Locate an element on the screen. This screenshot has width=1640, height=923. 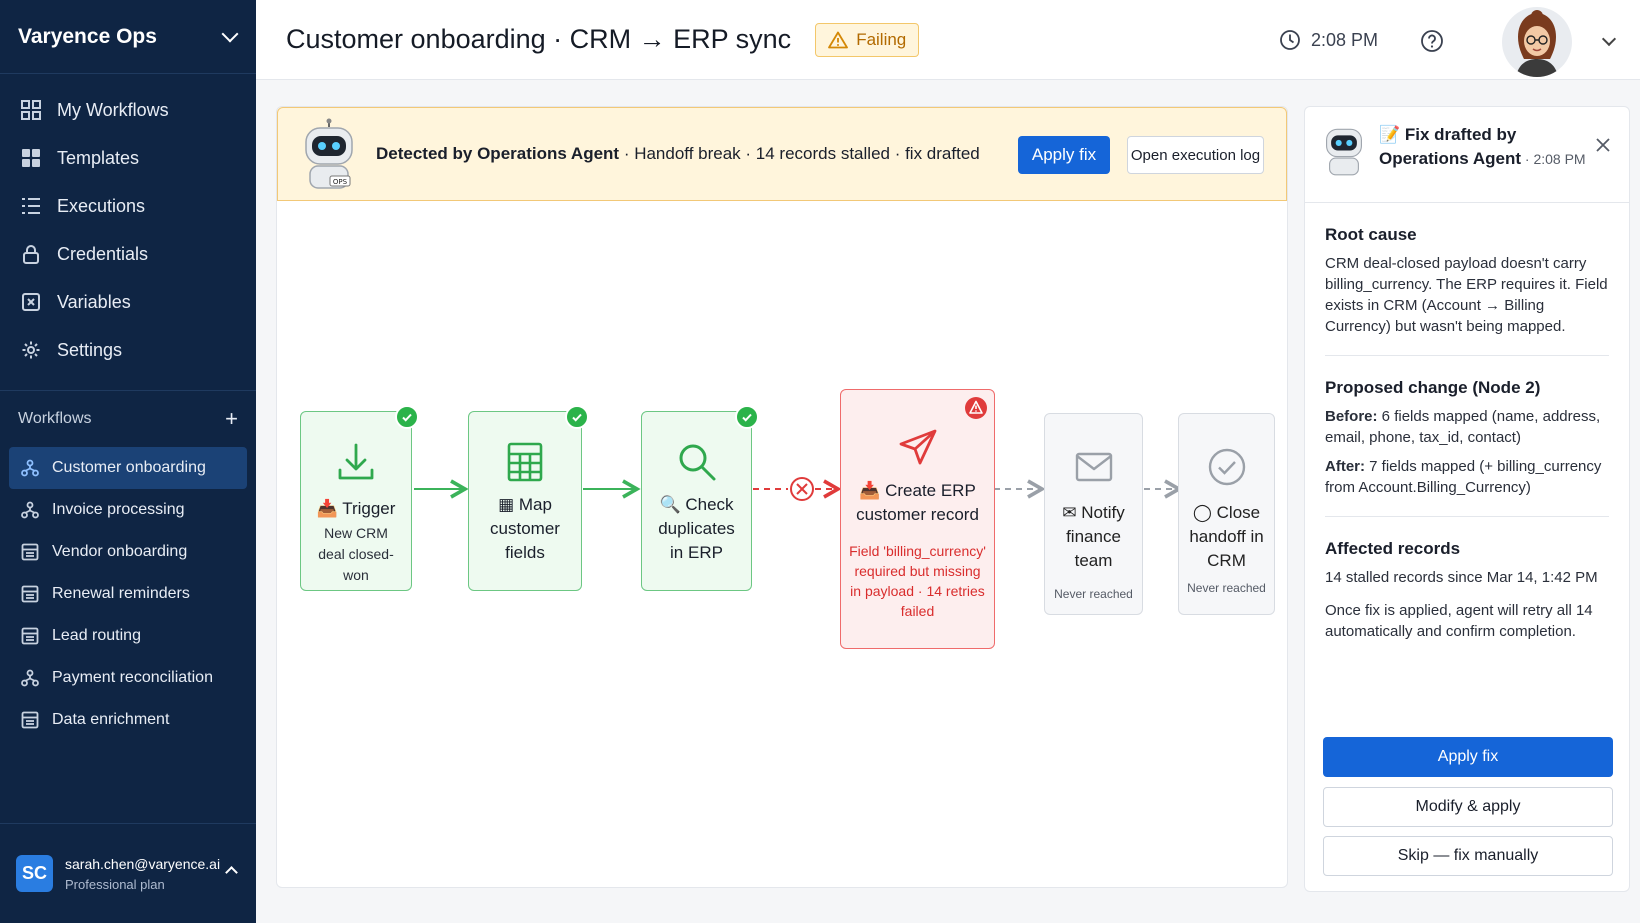
node-title: ✉ Notify finance team is located at coordinates (1093, 537).